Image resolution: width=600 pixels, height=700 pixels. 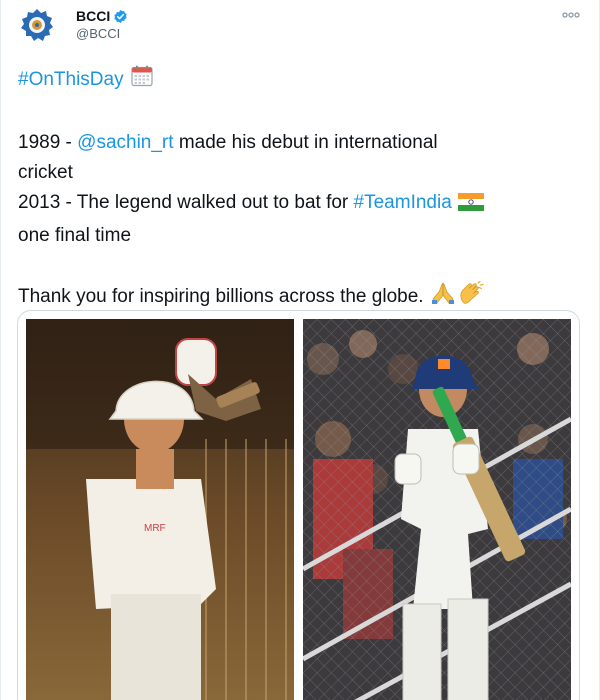 What do you see at coordinates (301, 25) in the screenshot?
I see `tweet-header: BCCI @BCCI` at bounding box center [301, 25].